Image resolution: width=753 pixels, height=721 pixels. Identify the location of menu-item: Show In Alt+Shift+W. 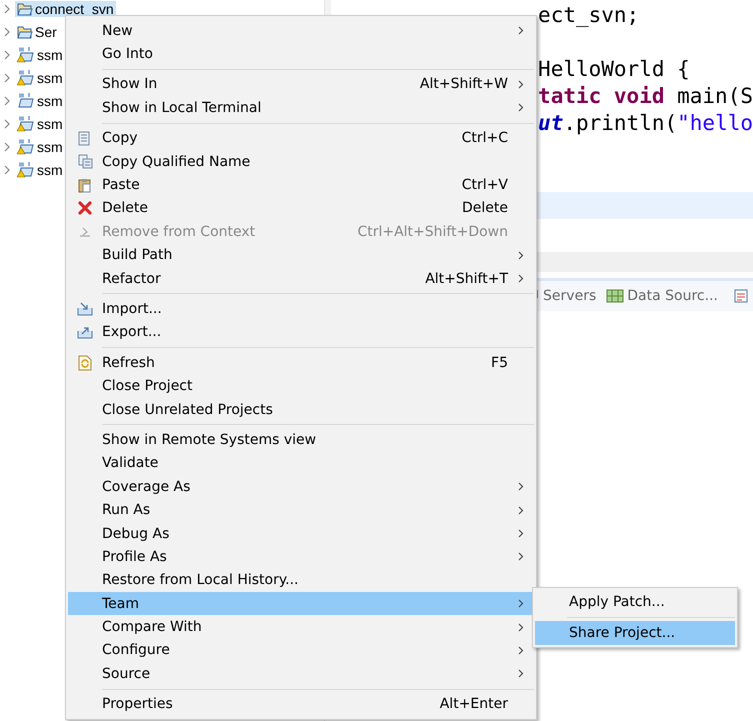
(301, 84).